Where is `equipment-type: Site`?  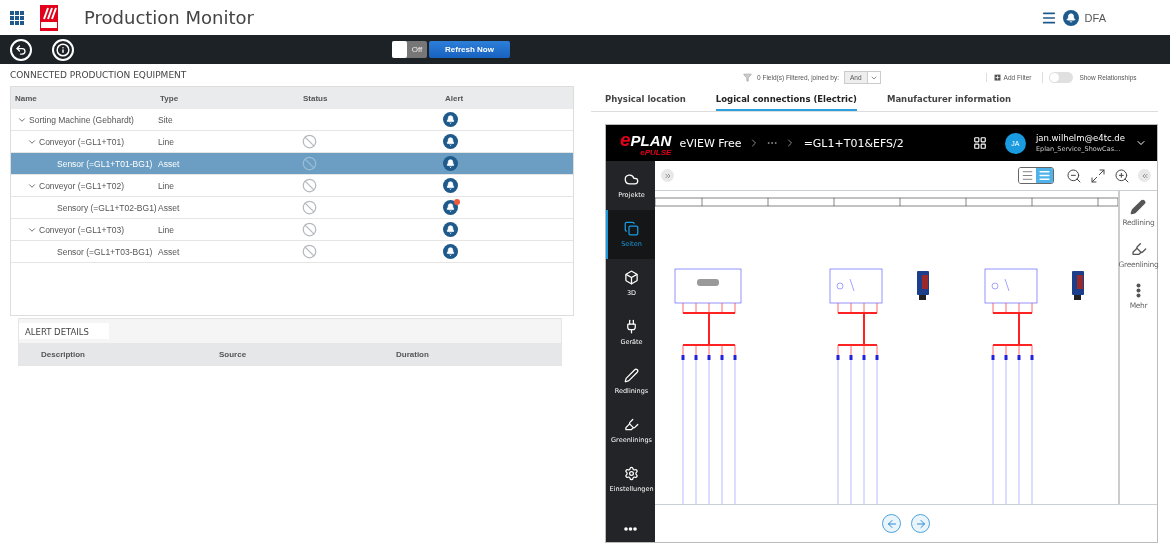 equipment-type: Site is located at coordinates (165, 119).